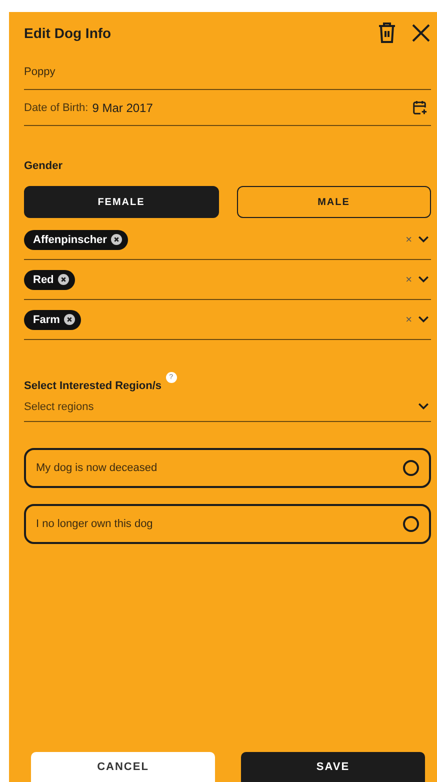 The image size is (437, 782). What do you see at coordinates (121, 202) in the screenshot?
I see `gender-option: FEMALE` at bounding box center [121, 202].